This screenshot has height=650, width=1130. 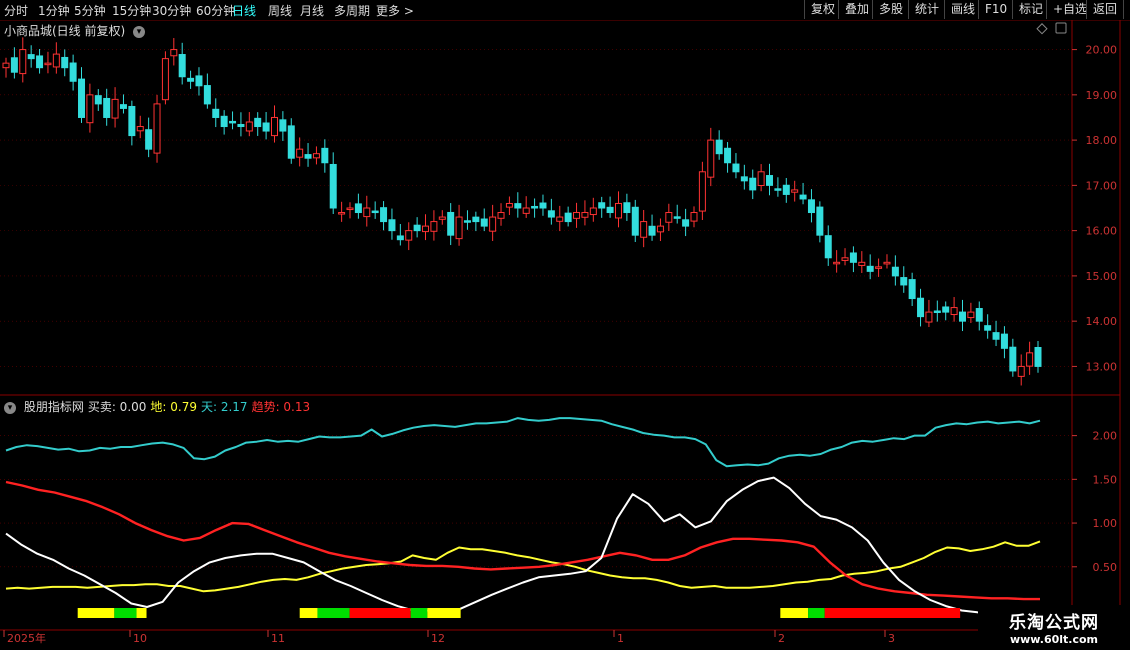 I want to click on x-tick-label: 10, so click(x=140, y=638).